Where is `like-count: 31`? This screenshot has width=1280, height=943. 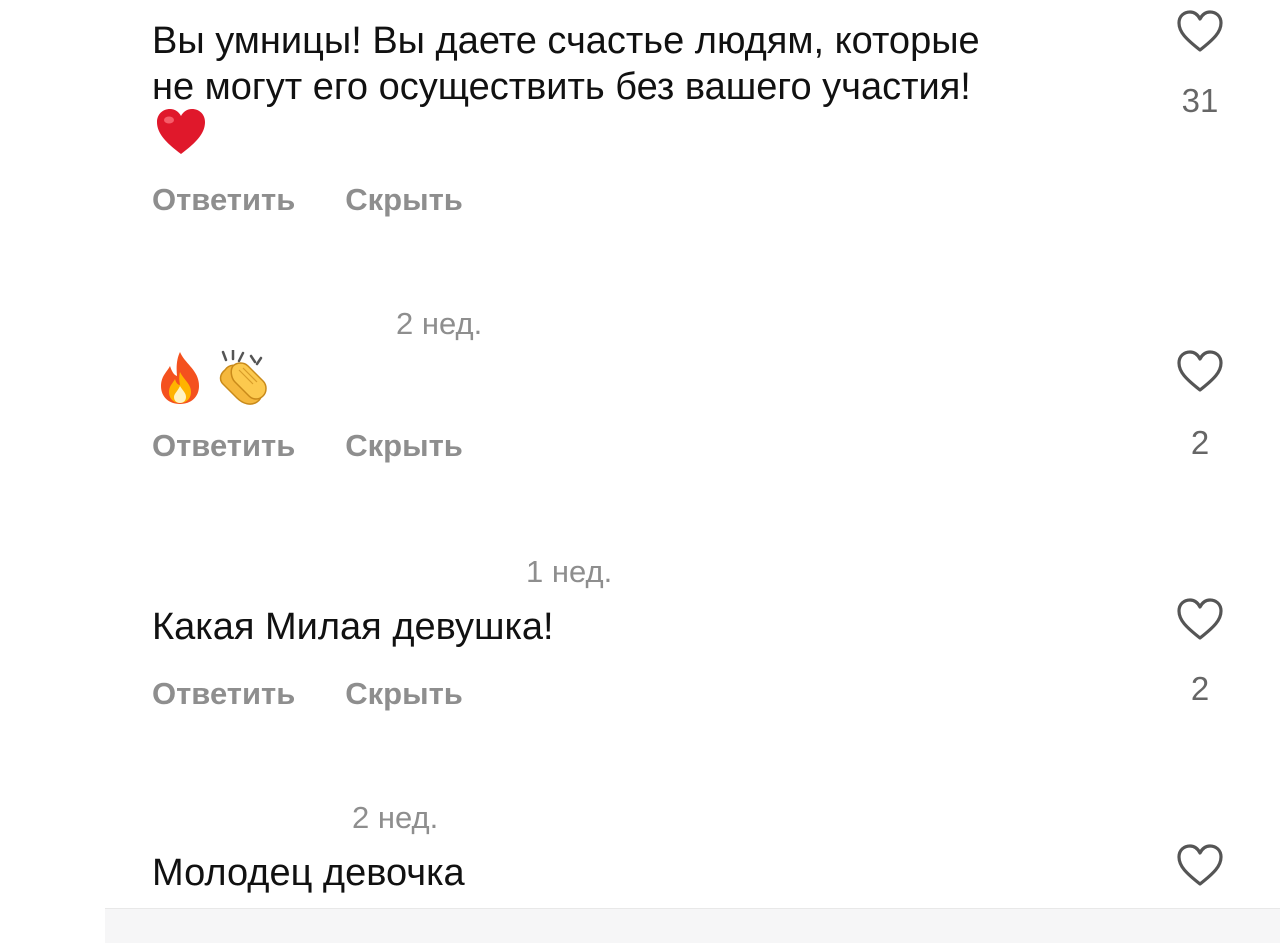
like-count: 31 is located at coordinates (1200, 100).